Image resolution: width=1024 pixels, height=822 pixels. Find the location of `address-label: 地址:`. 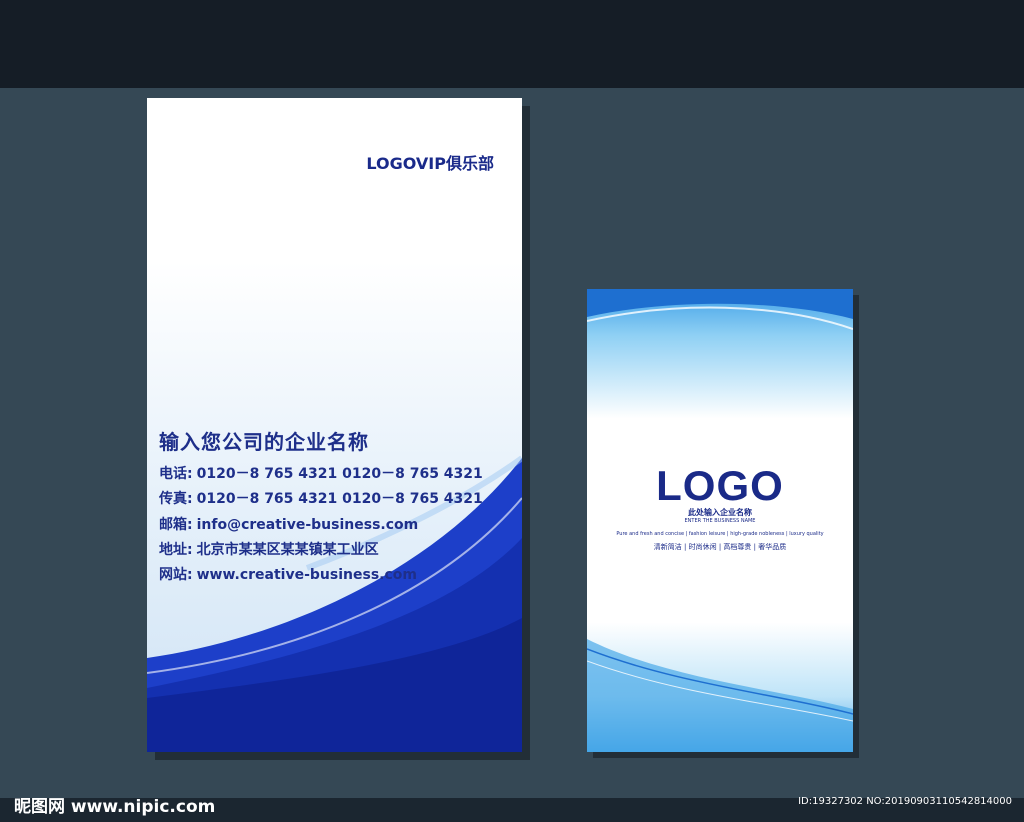

address-label: 地址: is located at coordinates (176, 550).